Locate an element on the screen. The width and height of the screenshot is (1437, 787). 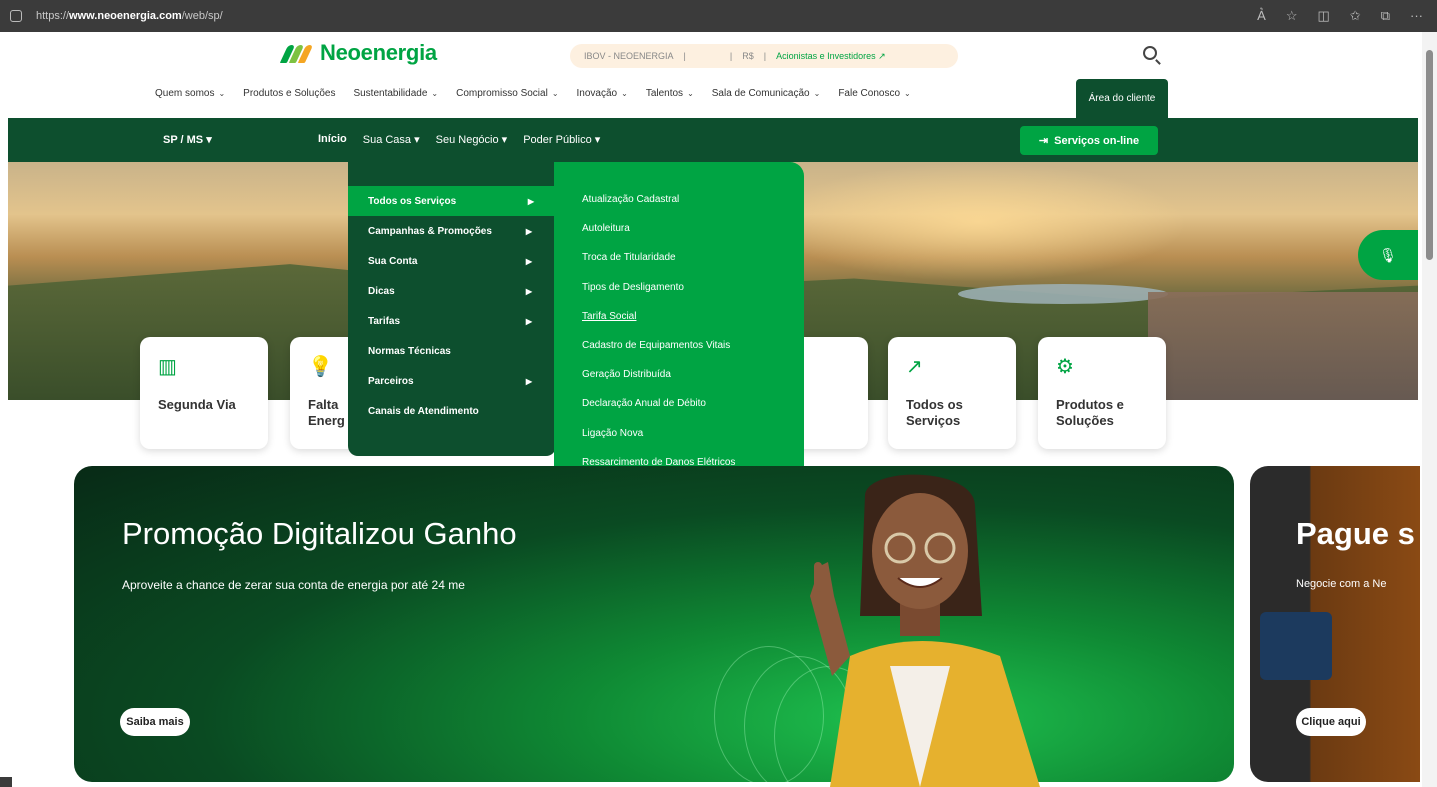
dropdown-item: Campanhas & Promoções ▶ is located at coordinates (452, 231).